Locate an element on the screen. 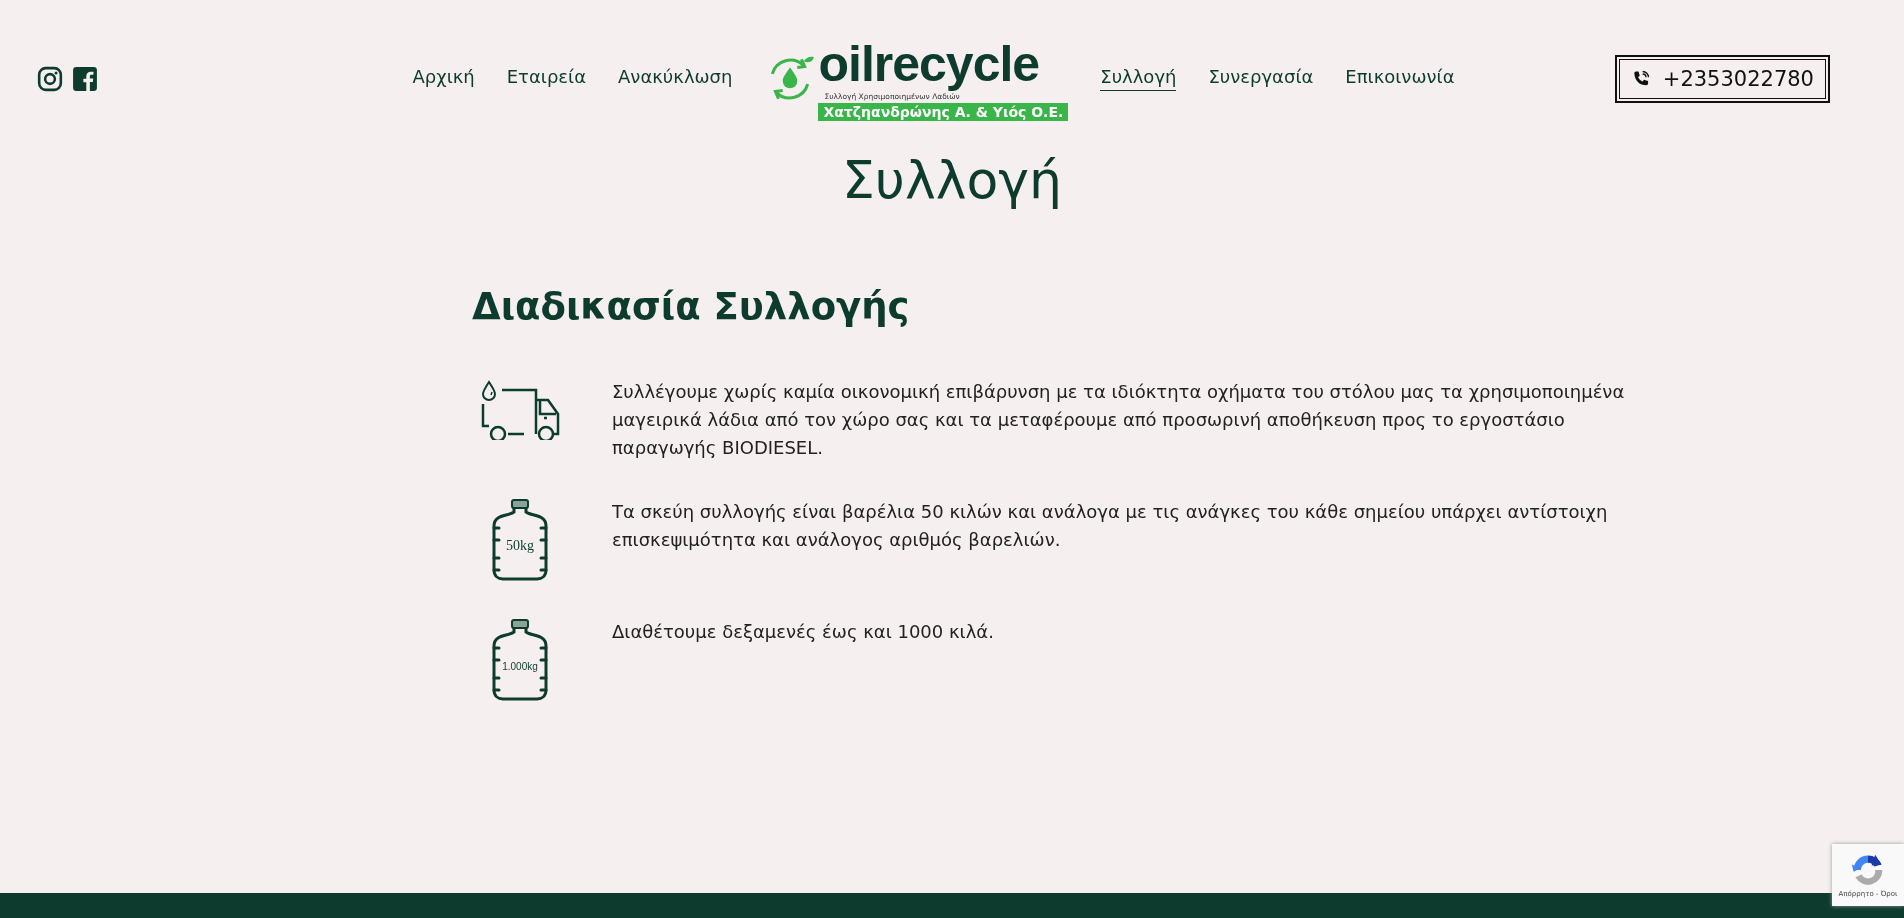 This screenshot has width=1904, height=918. nav-link: Αρχική is located at coordinates (443, 78).